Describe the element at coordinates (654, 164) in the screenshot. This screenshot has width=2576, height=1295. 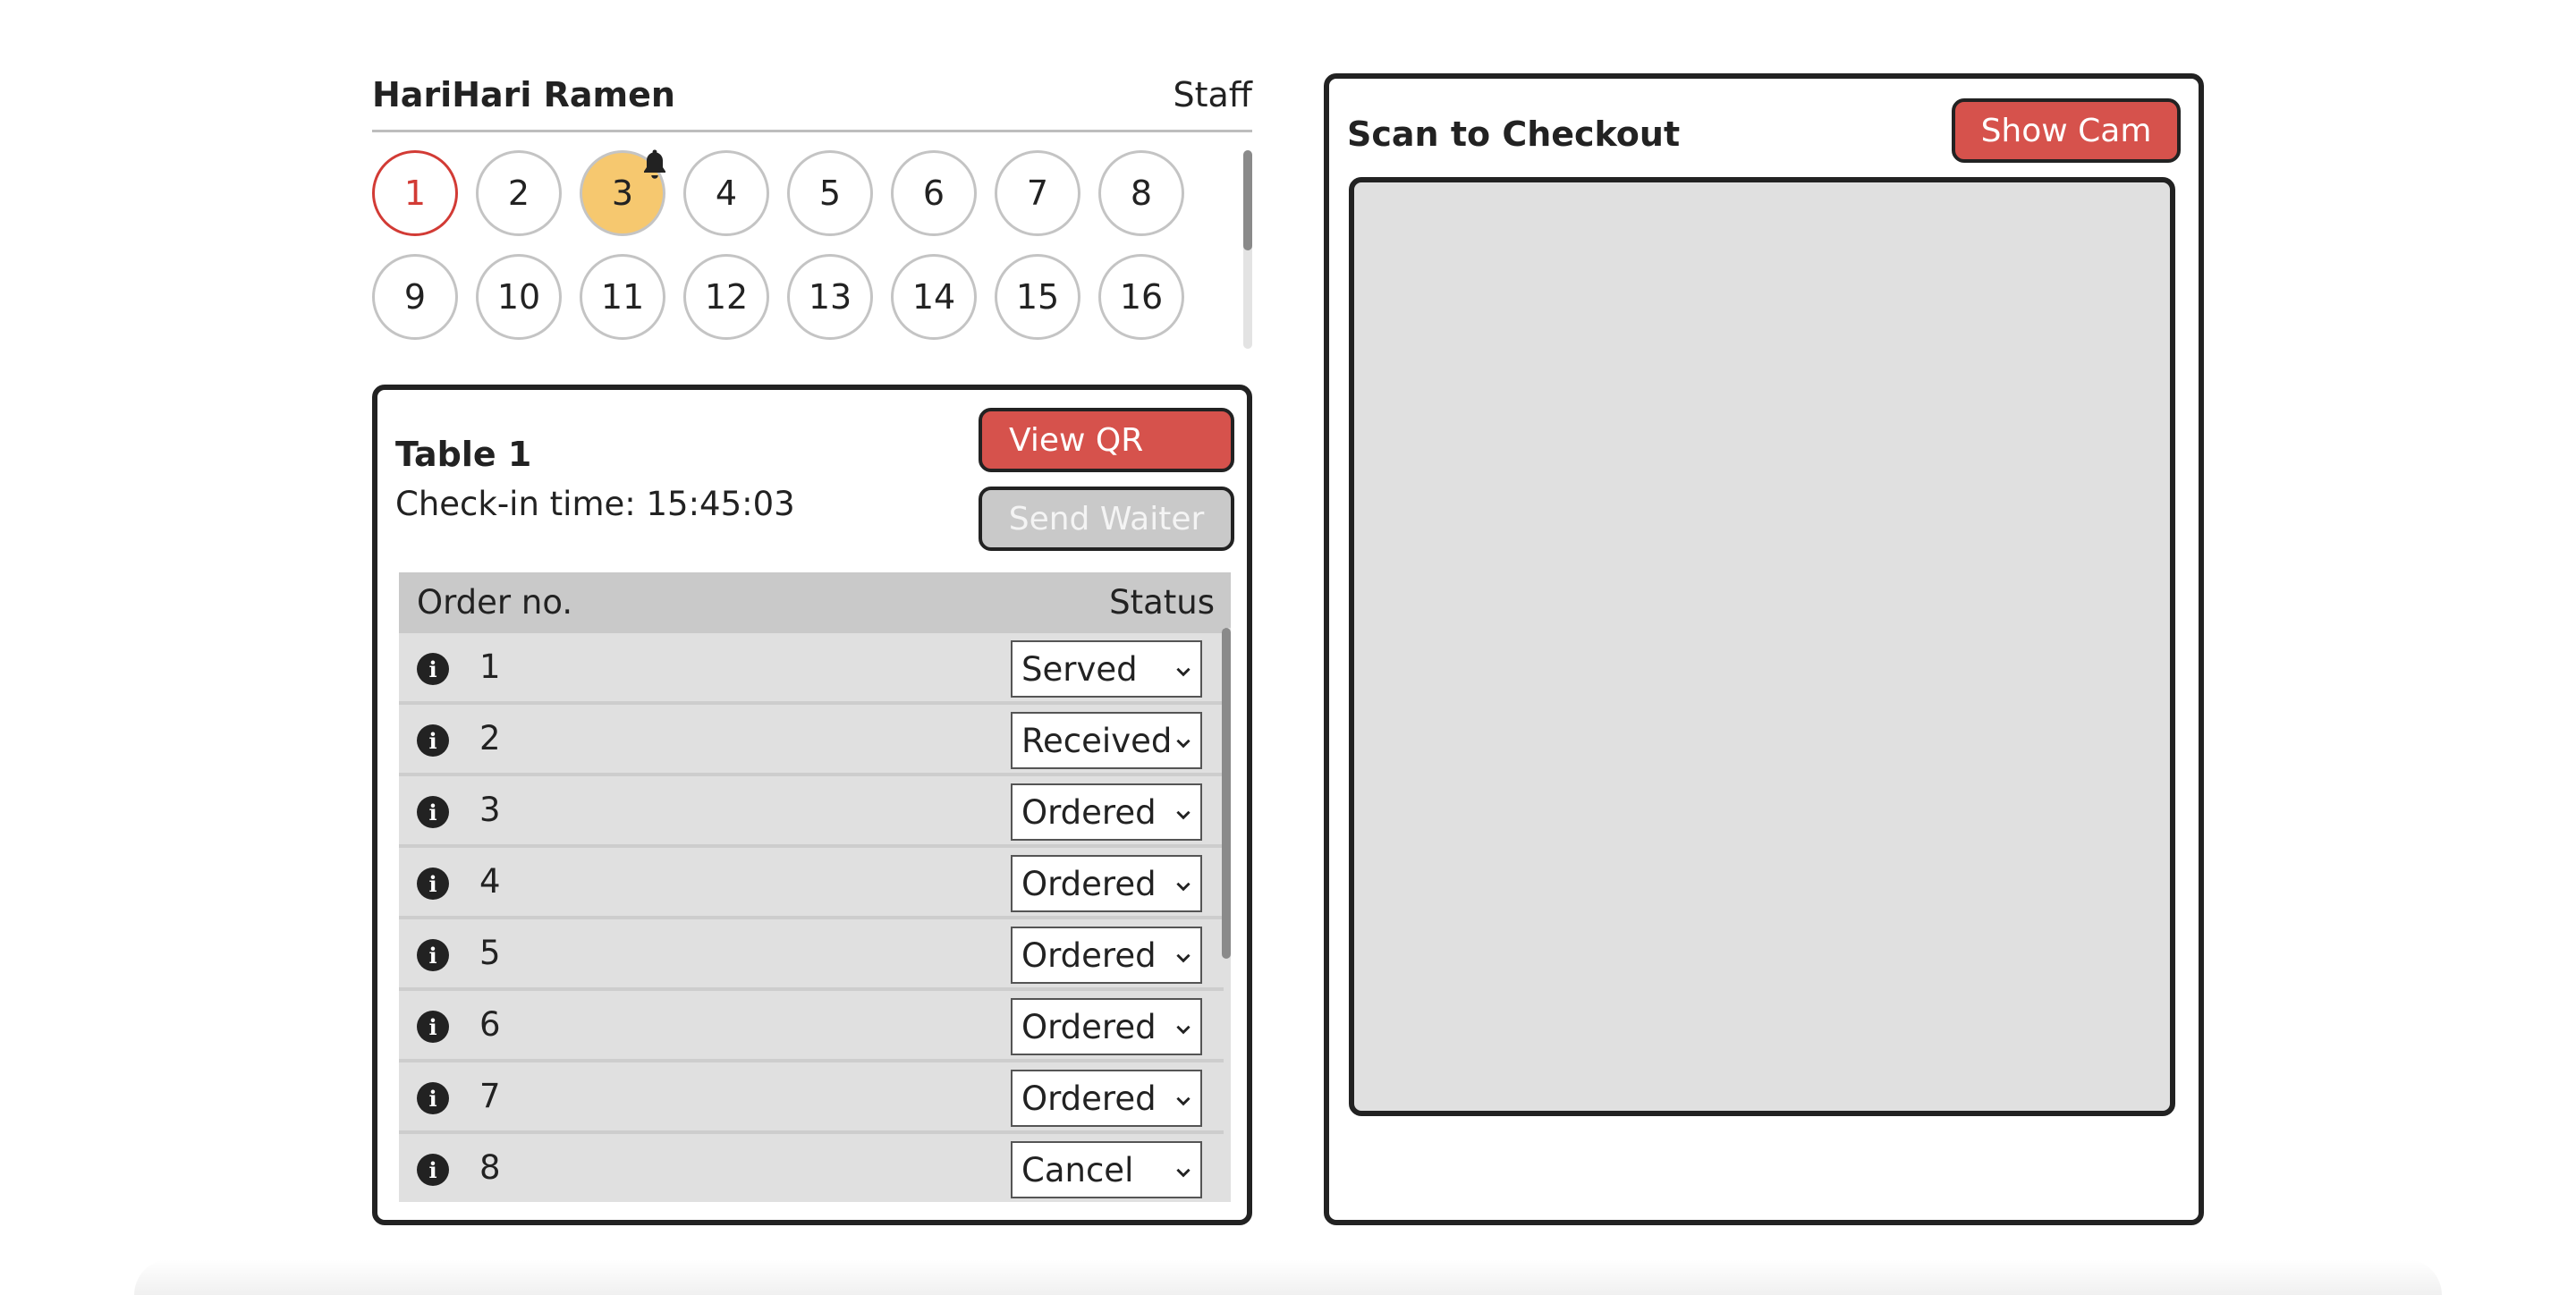
I see `bell-icon` at that location.